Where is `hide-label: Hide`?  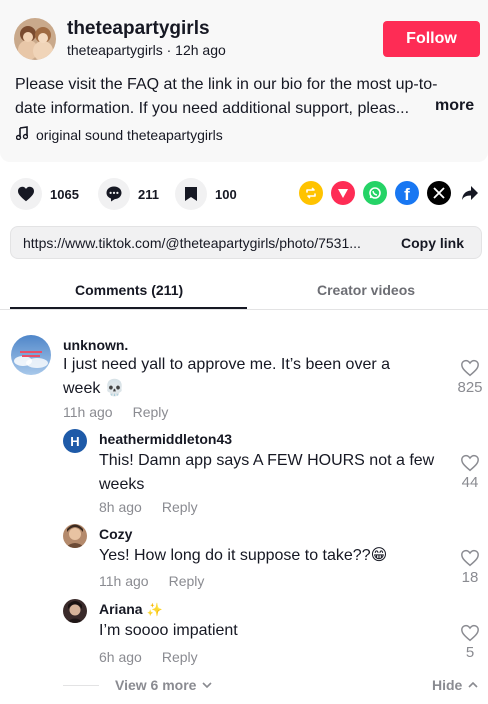
hide-label: Hide is located at coordinates (447, 685).